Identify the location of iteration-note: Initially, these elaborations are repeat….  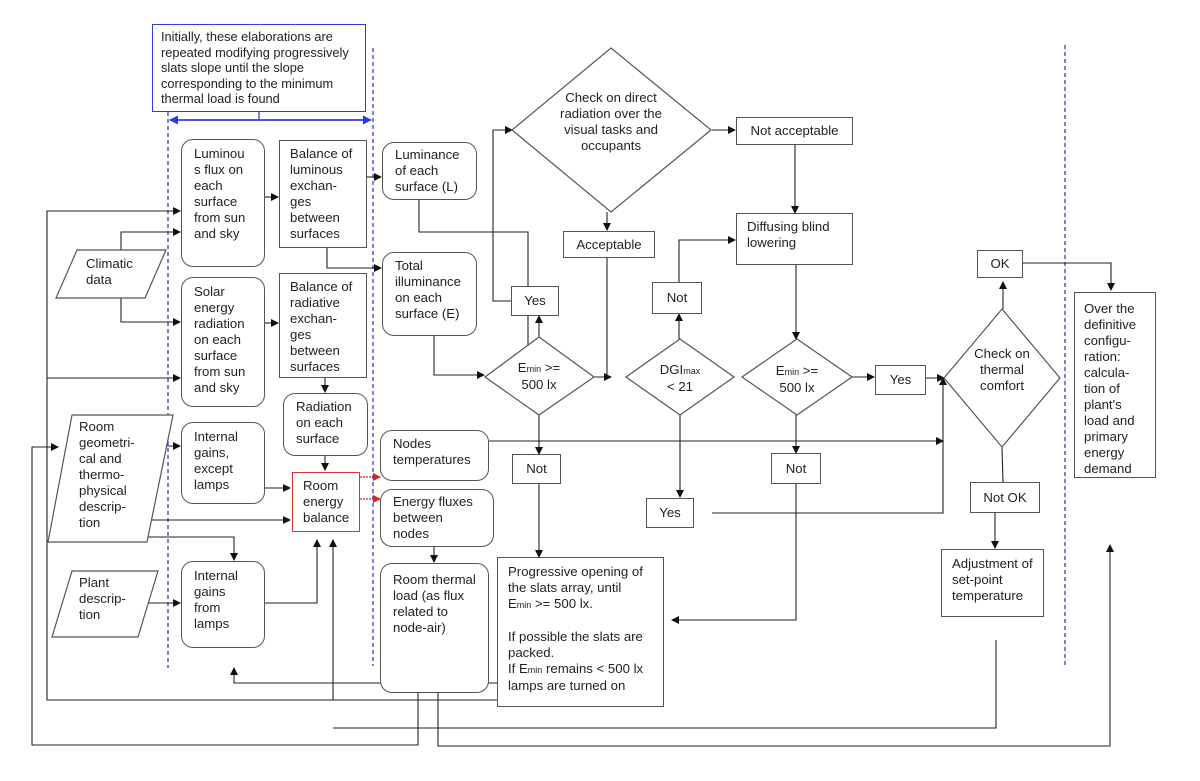
(259, 68).